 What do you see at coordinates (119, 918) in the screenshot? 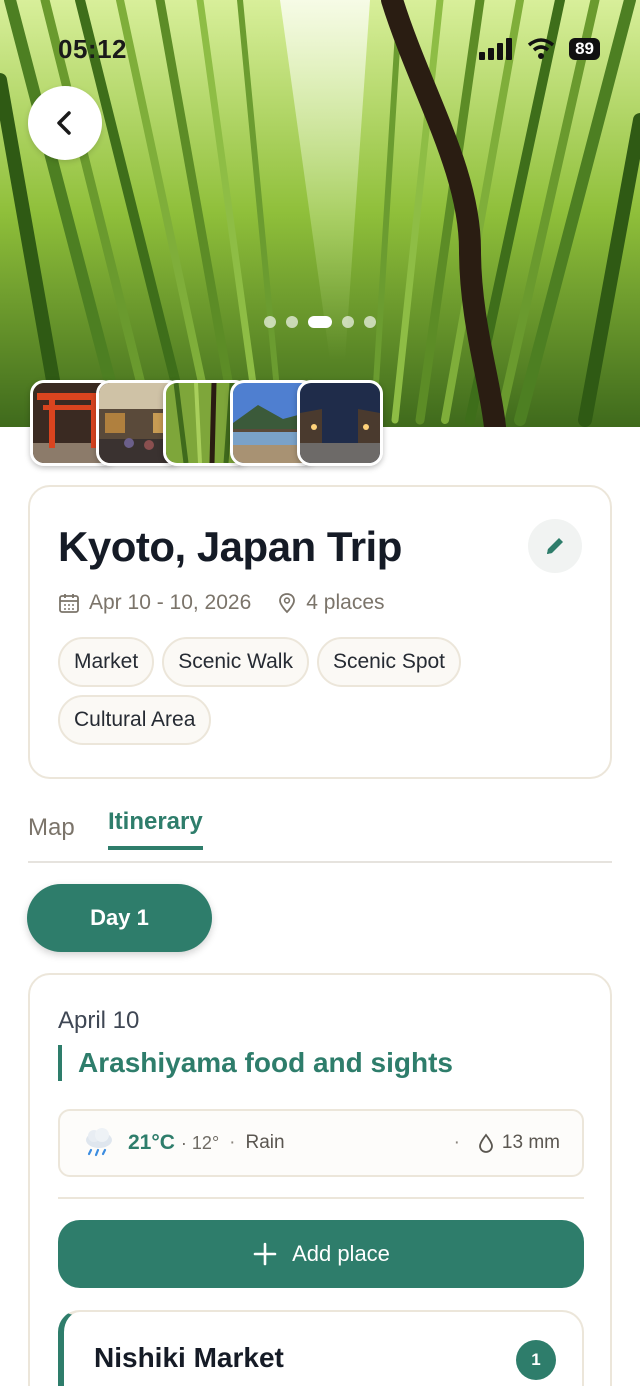
I see `day-1-button: Day 1` at bounding box center [119, 918].